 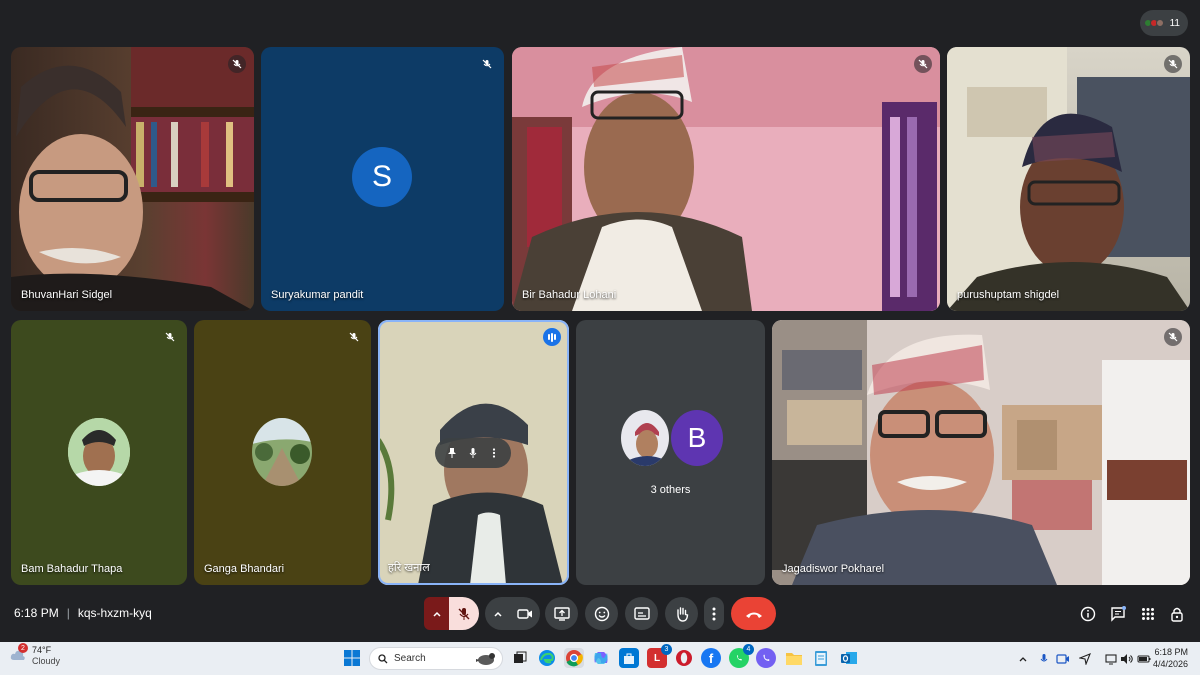 What do you see at coordinates (1144, 659) in the screenshot?
I see `tray-battery` at bounding box center [1144, 659].